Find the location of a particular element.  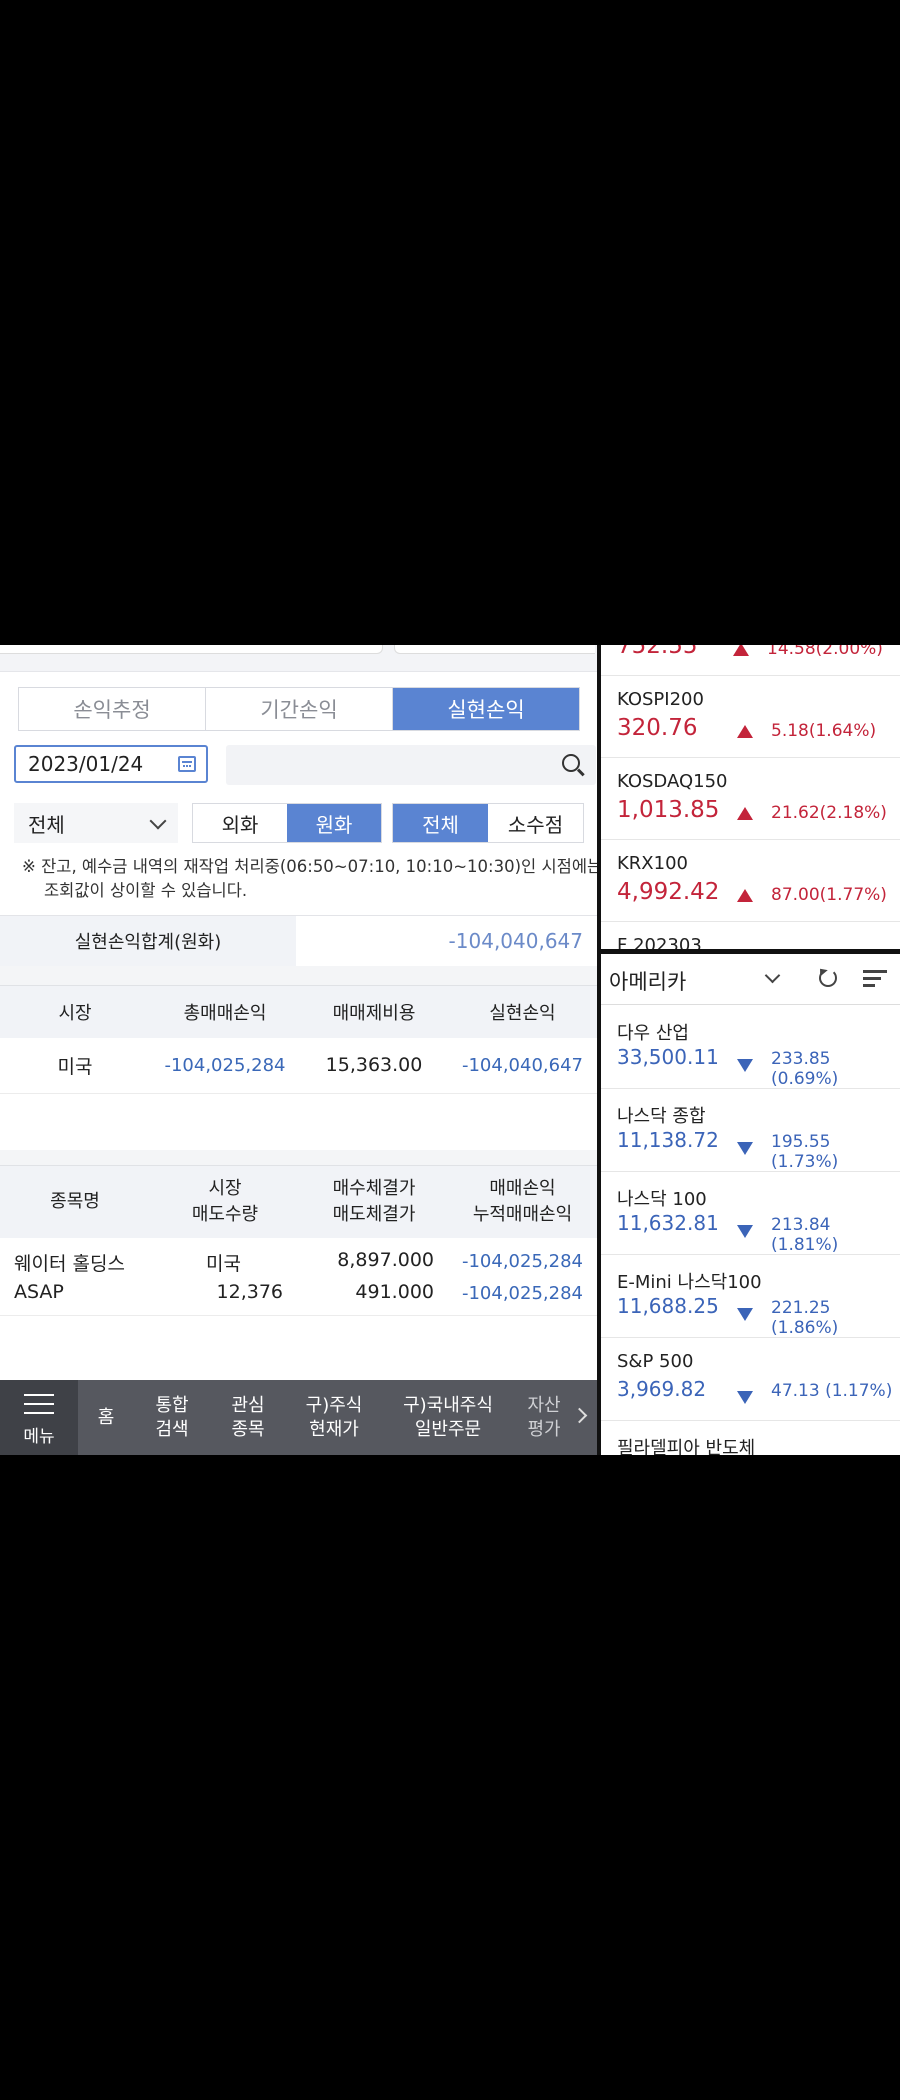

index-change: 5.18(1.64%) is located at coordinates (824, 731).